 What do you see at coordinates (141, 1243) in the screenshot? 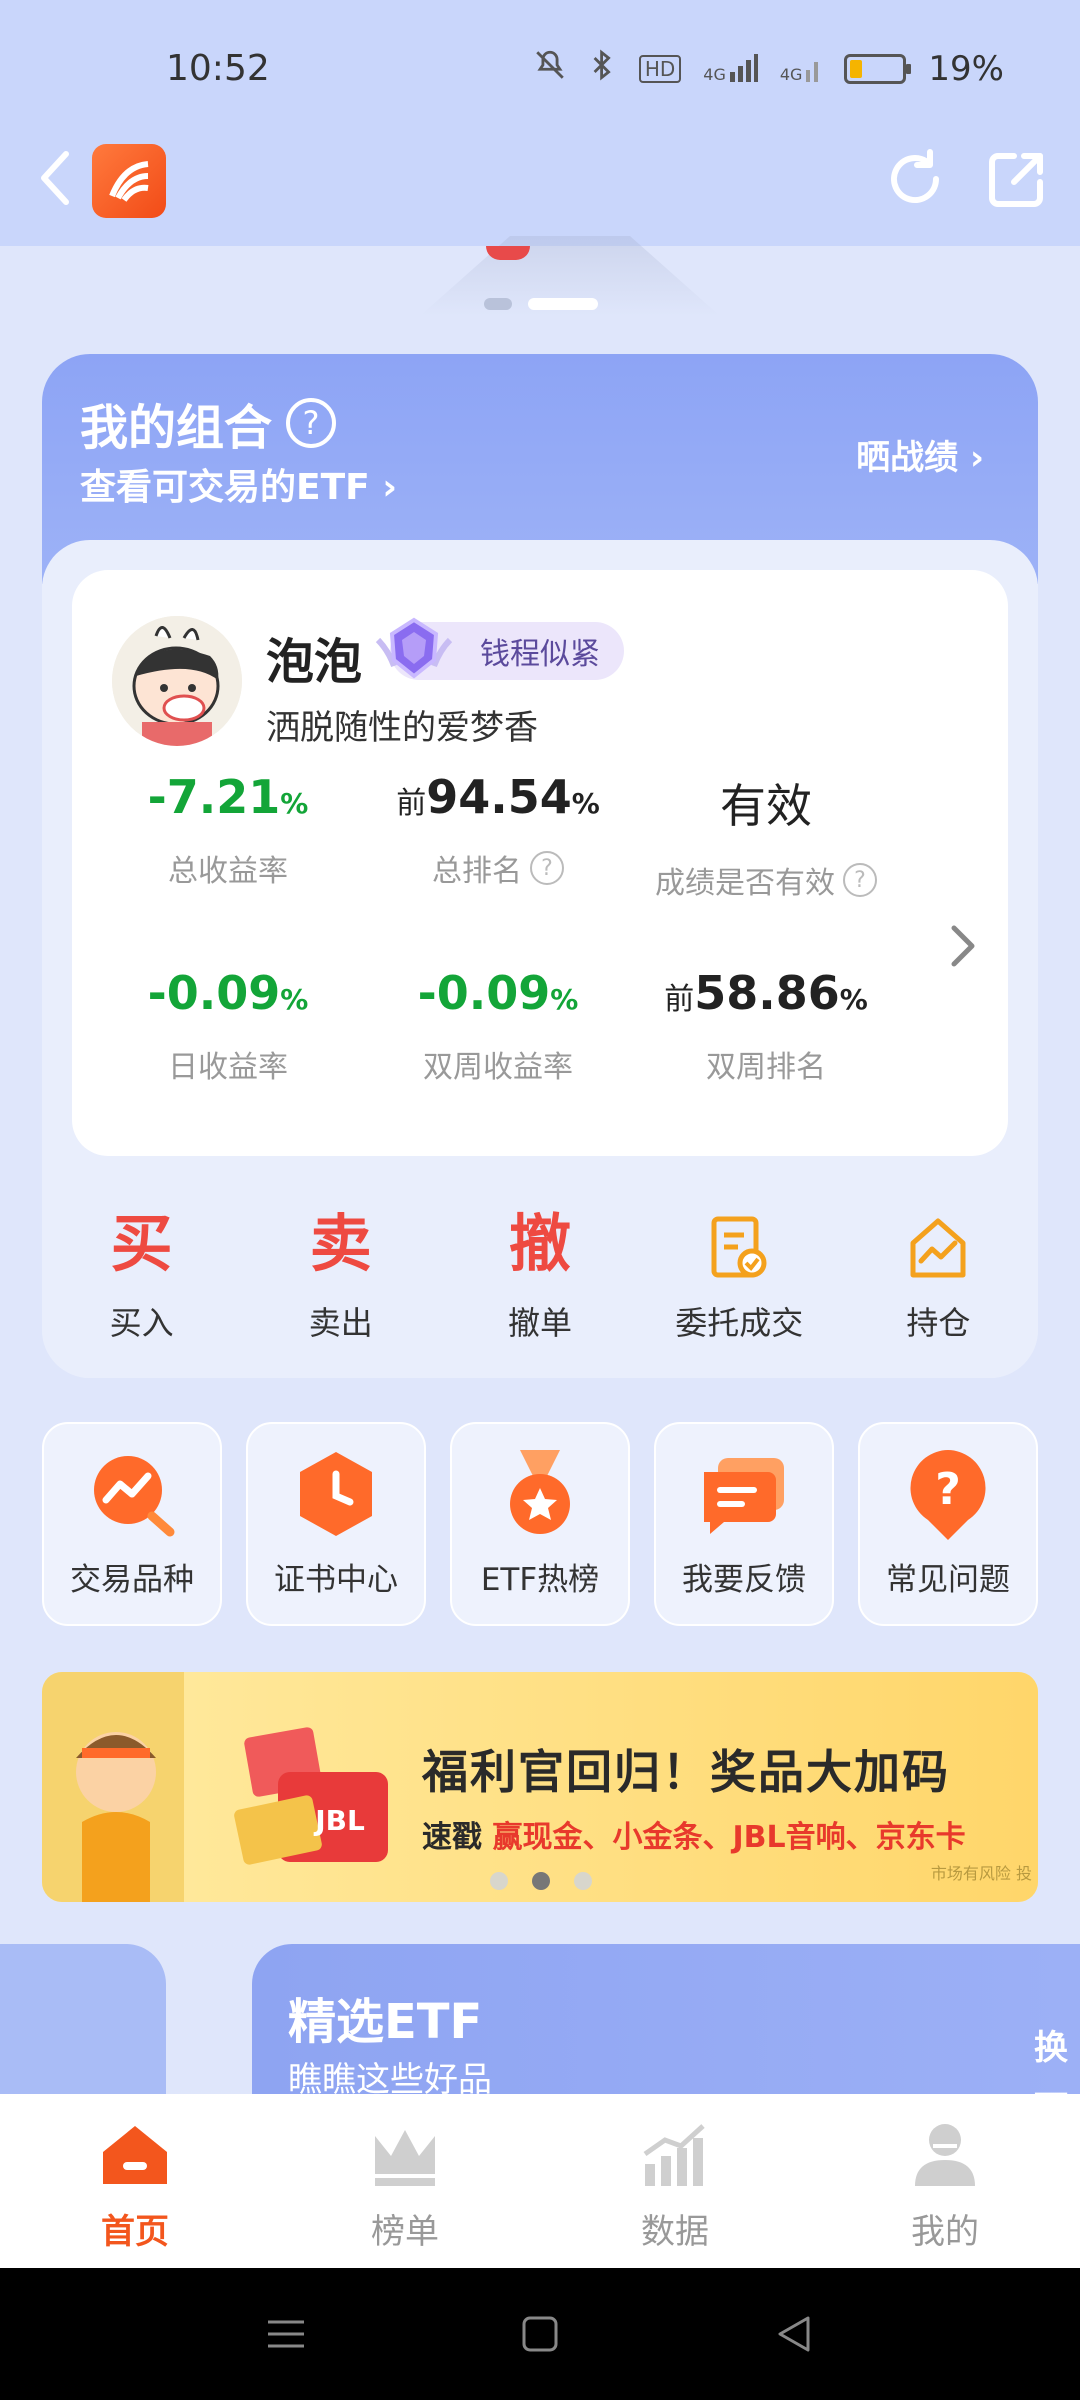
I see `buy-glyph: 买` at bounding box center [141, 1243].